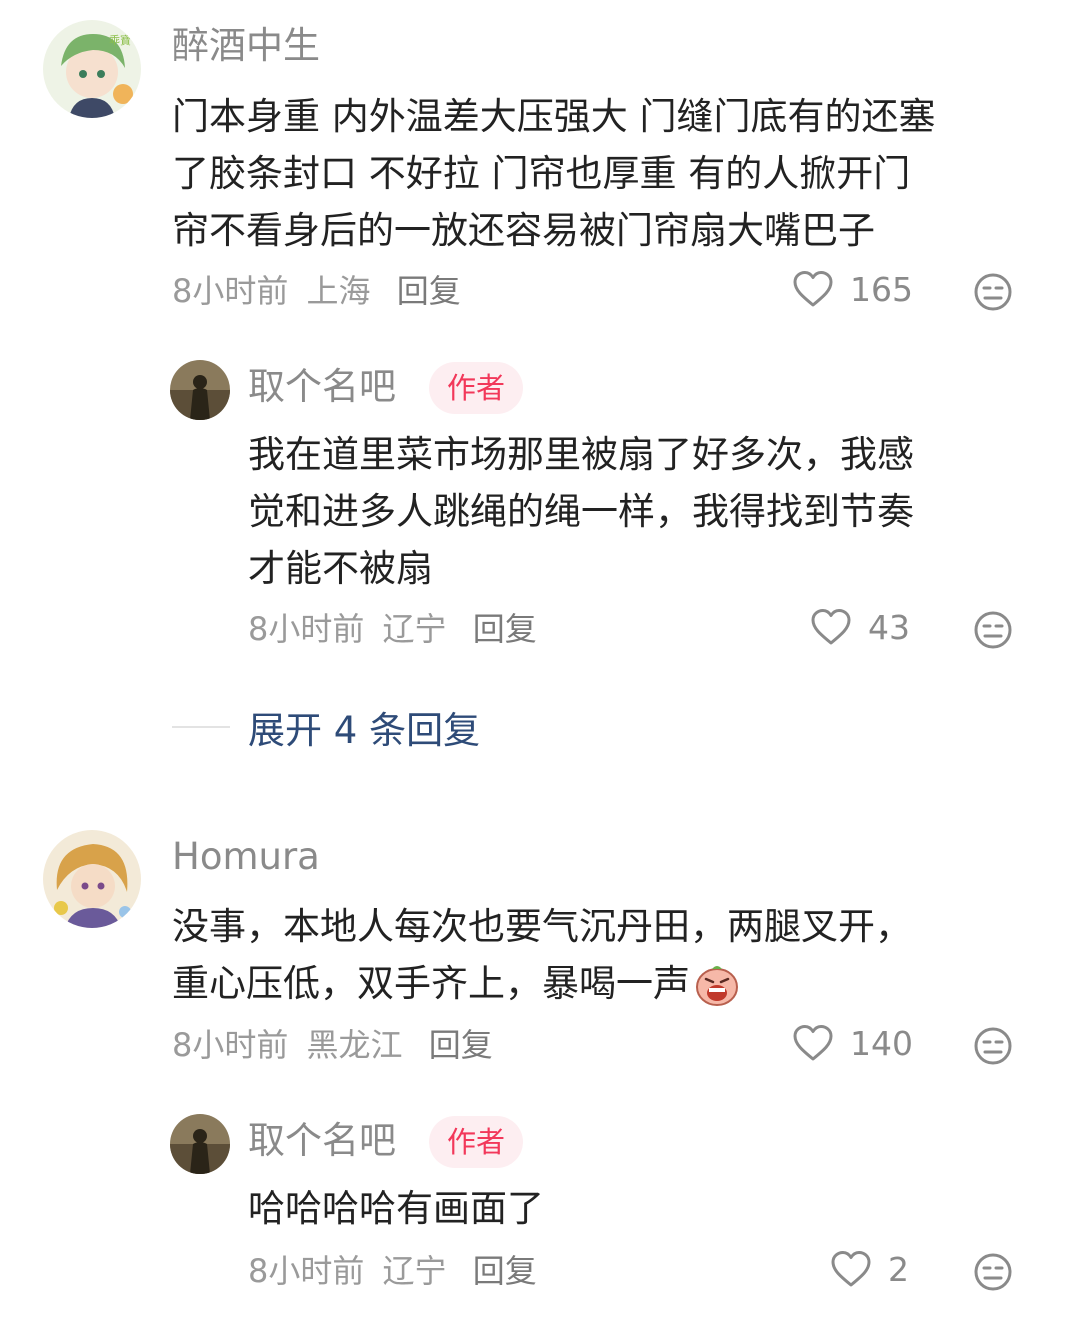  I want to click on comment-meta: 8小时前 黑龙江 回复, so click(336, 1045).